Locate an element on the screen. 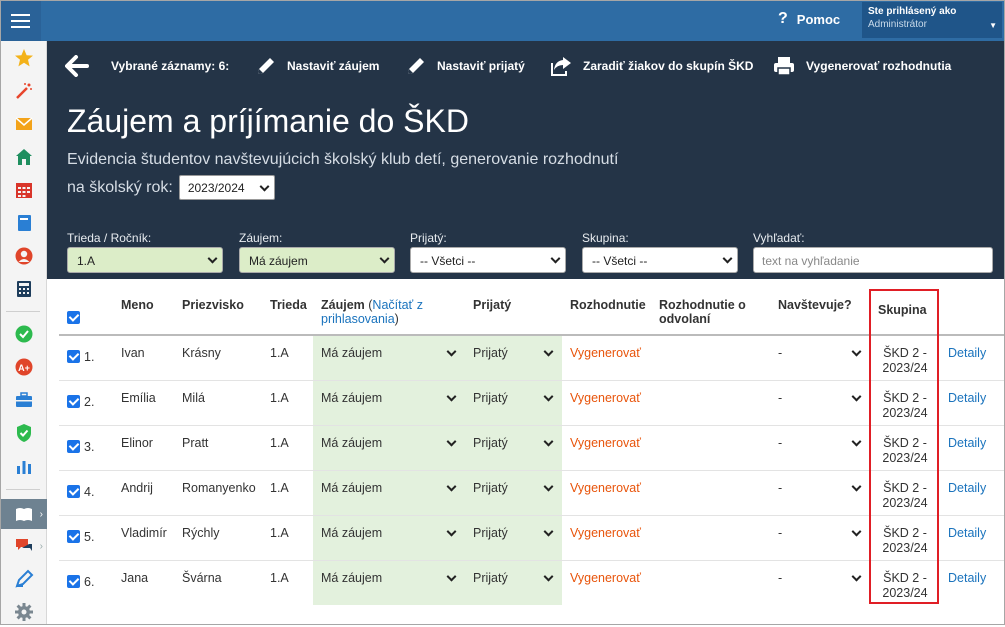  col-class: Trieda is located at coordinates (287, 311).